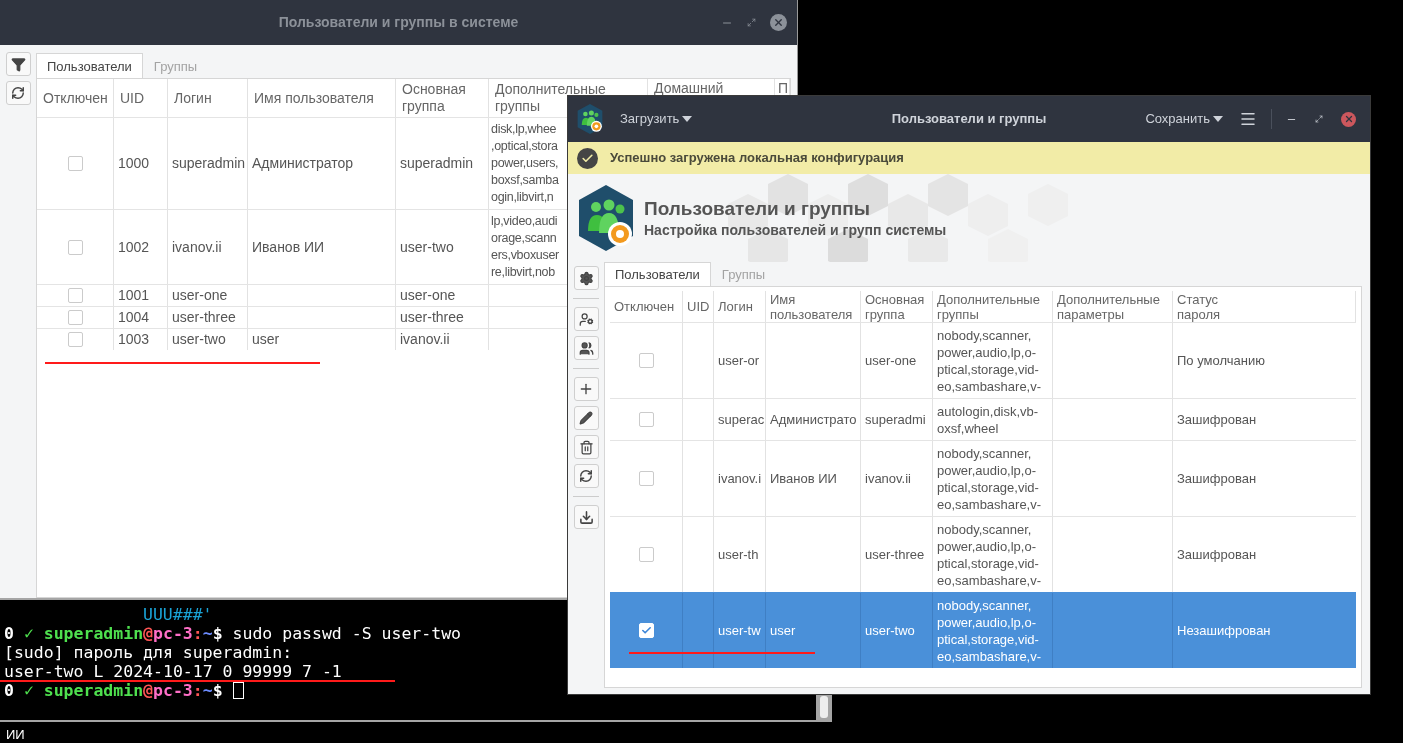 This screenshot has width=1403, height=743. I want to click on column-header: П, so click(783, 88).